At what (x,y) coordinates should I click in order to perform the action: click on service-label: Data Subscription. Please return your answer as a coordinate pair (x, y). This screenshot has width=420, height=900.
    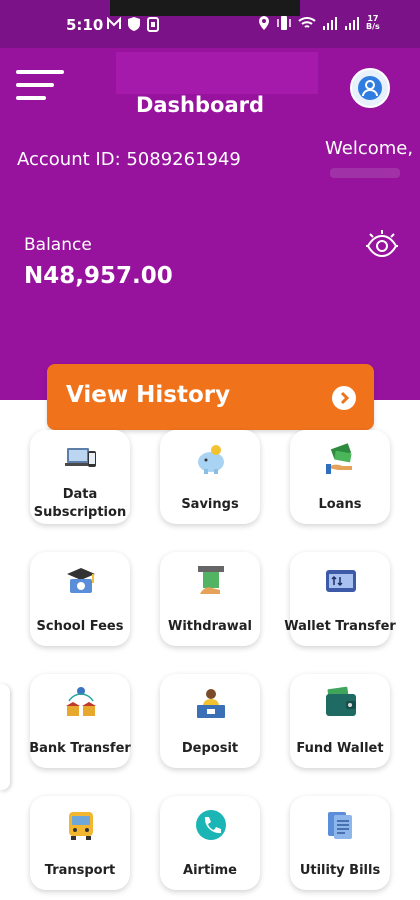
    Looking at the image, I should click on (80, 503).